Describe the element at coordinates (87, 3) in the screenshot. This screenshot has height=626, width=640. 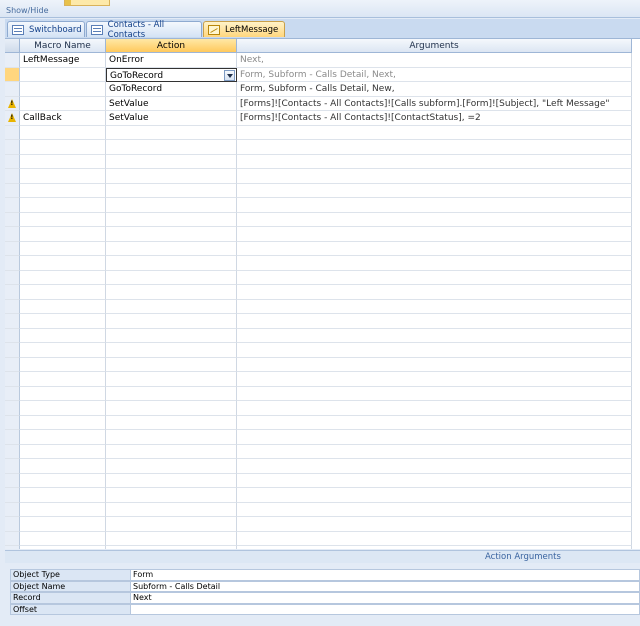
I see `ribbon-button` at that location.